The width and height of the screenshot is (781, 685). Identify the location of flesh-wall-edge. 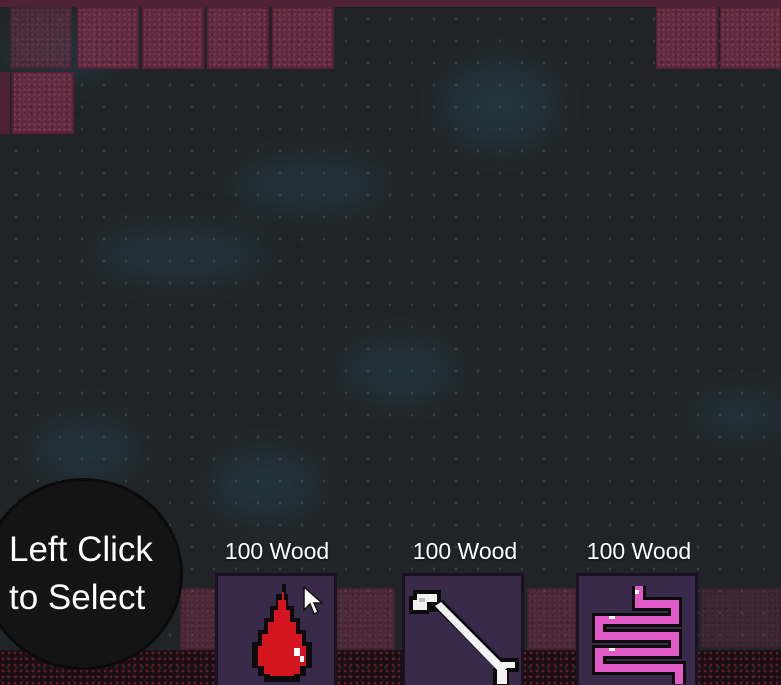
(5, 103).